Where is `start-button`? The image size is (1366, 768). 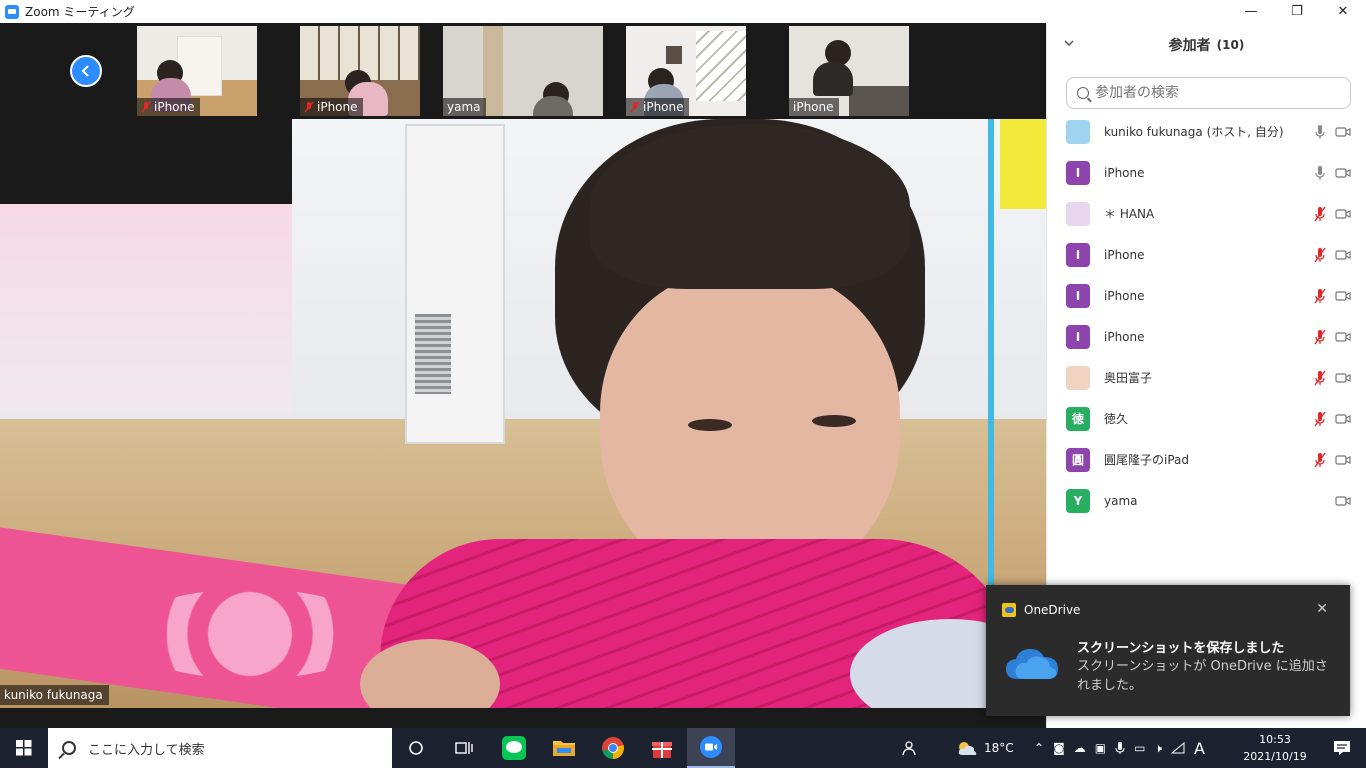
start-button is located at coordinates (24, 748).